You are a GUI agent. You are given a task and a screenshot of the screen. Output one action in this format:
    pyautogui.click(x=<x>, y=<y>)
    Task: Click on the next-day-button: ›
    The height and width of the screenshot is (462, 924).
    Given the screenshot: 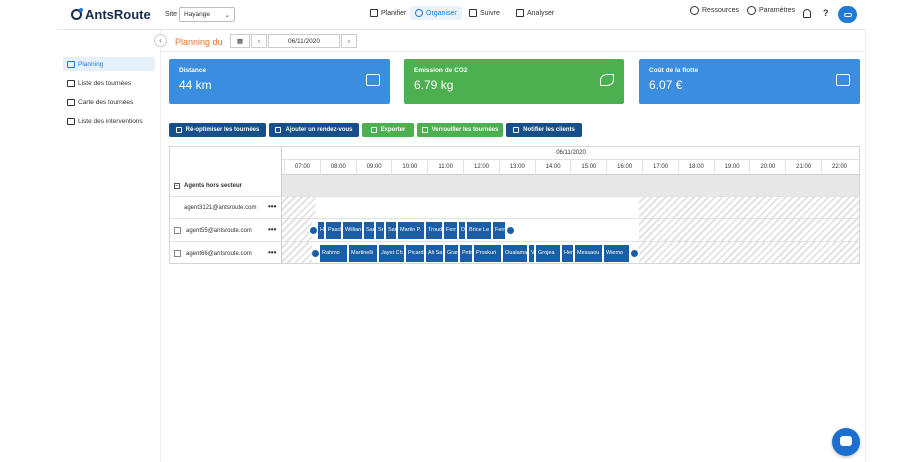 What is the action you would take?
    pyautogui.click(x=349, y=41)
    